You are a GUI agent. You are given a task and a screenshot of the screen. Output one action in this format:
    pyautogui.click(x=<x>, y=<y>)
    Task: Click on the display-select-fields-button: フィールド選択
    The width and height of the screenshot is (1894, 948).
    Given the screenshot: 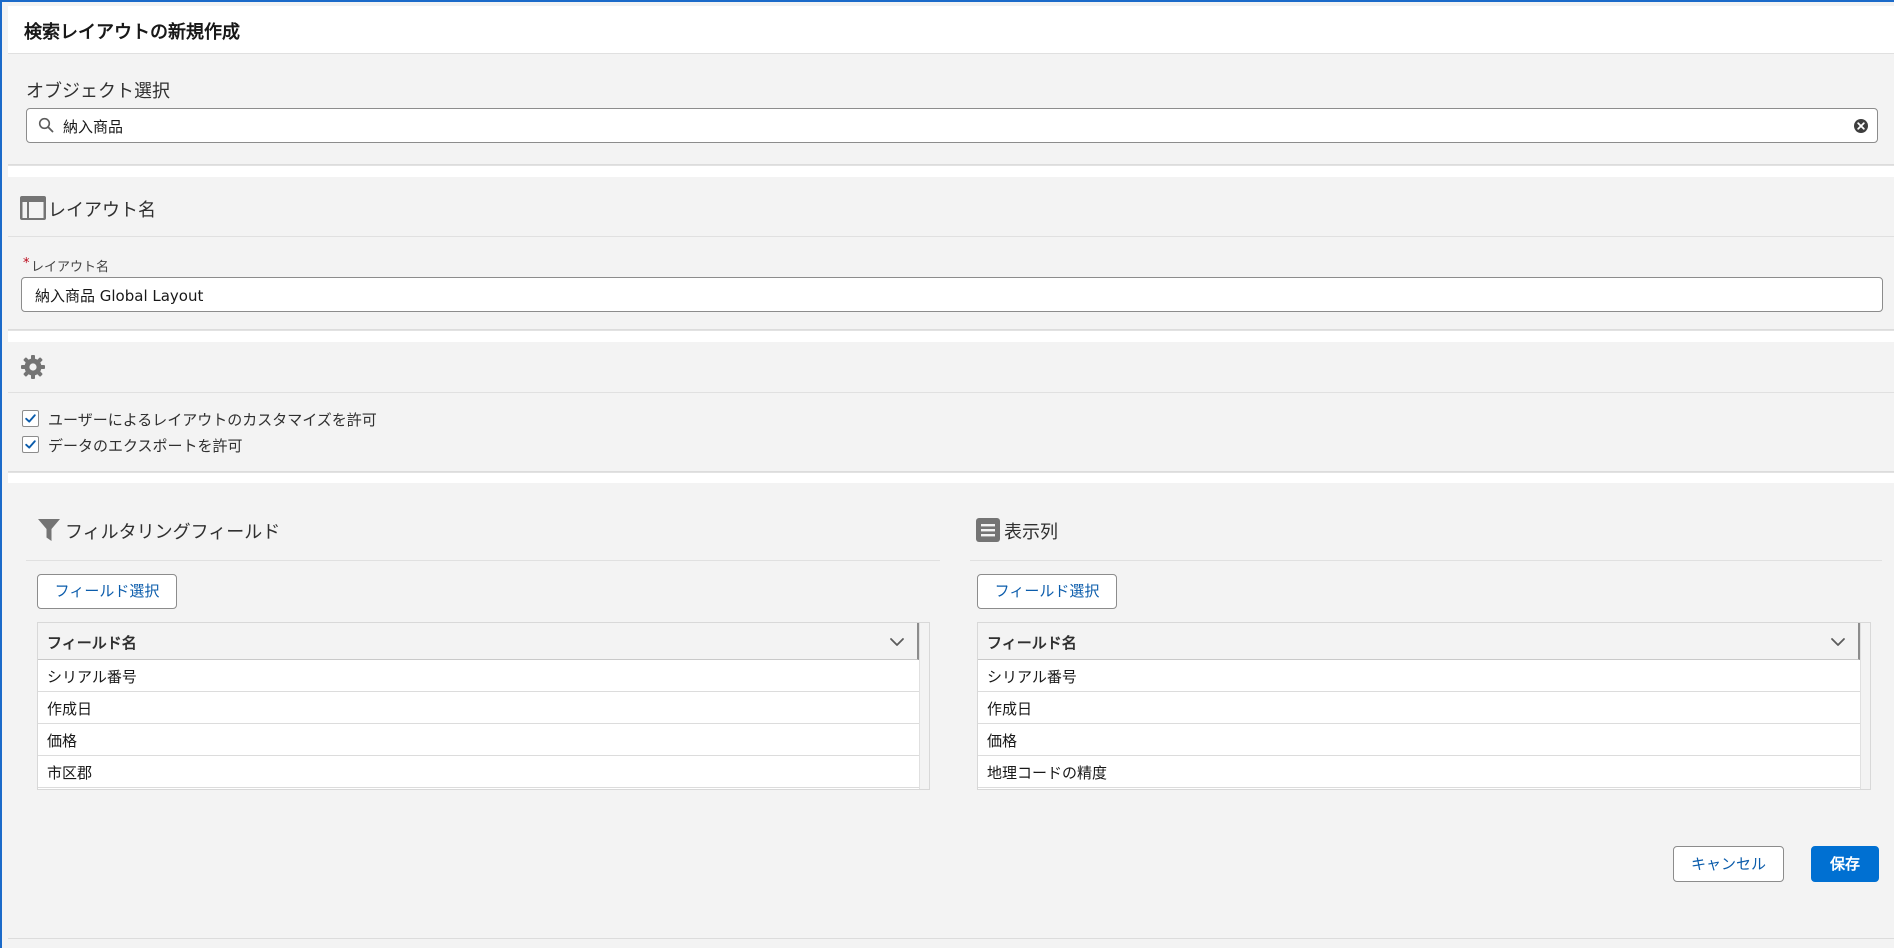 What is the action you would take?
    pyautogui.click(x=1047, y=591)
    